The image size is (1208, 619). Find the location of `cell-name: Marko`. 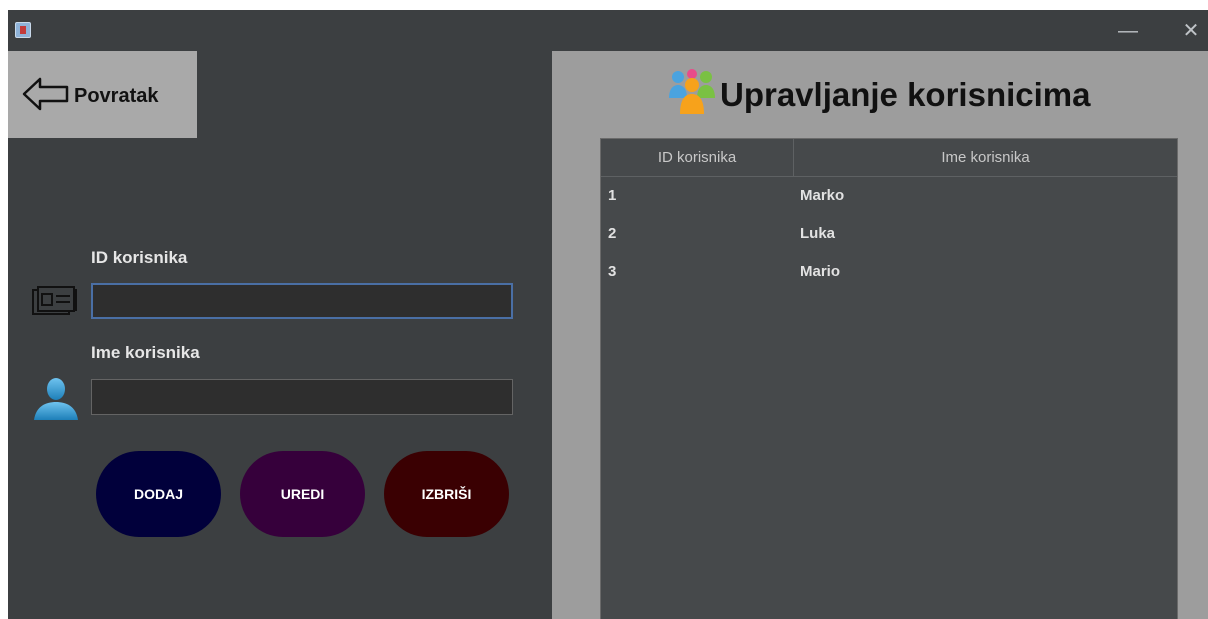

cell-name: Marko is located at coordinates (822, 195).